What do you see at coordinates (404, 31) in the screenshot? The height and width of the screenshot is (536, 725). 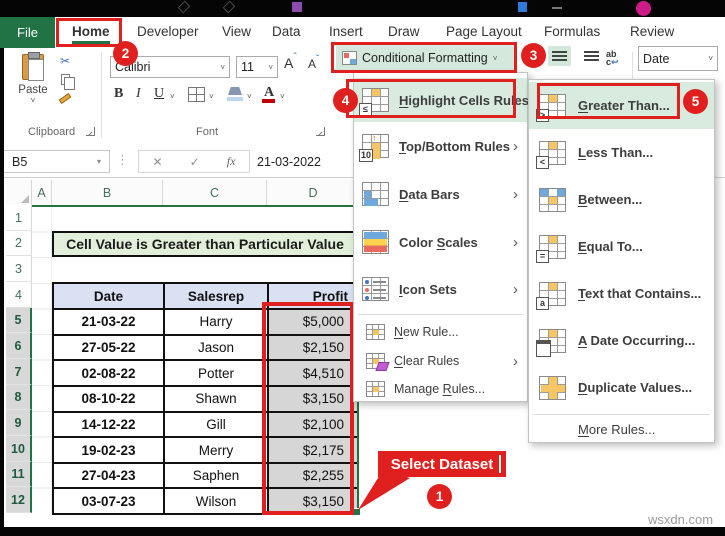 I see `tab-draw: Draw` at bounding box center [404, 31].